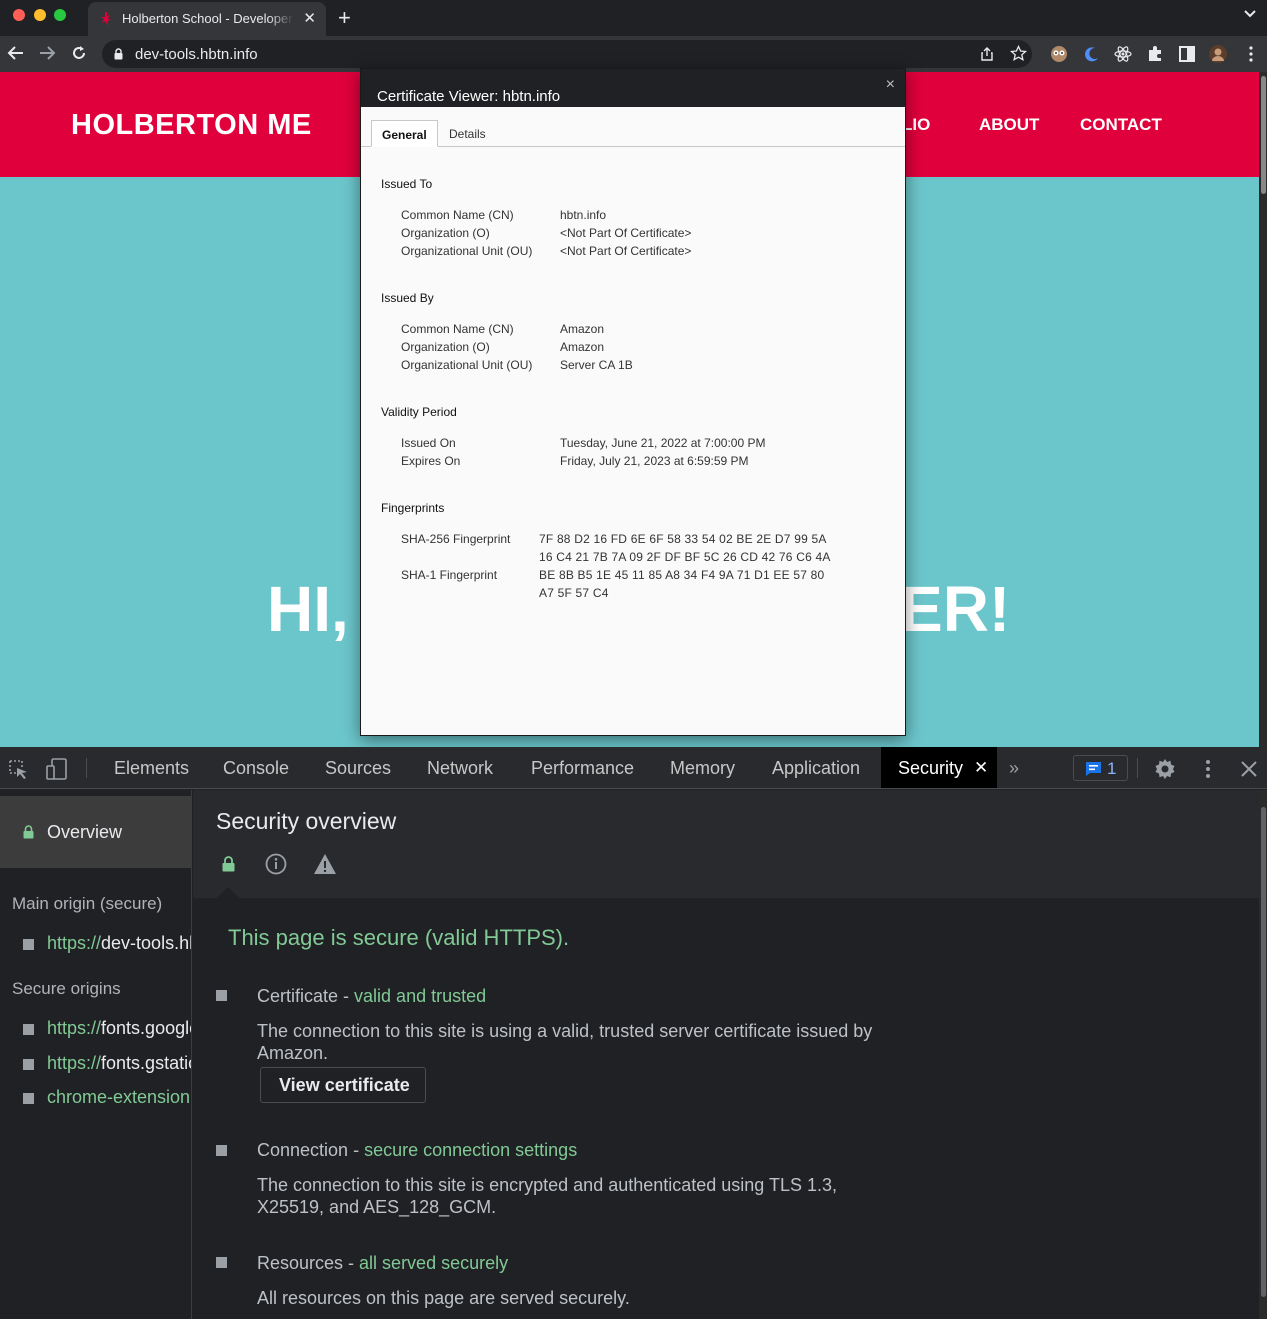 This screenshot has width=1267, height=1319. I want to click on issues-count: 1, so click(1112, 768).